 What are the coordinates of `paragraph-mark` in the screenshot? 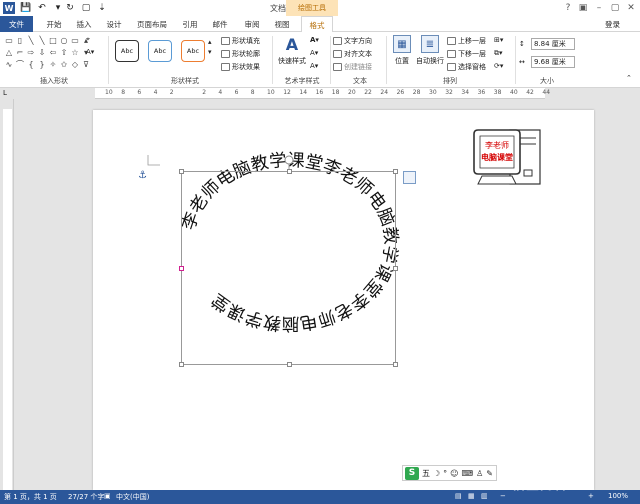 It's located at (153, 160).